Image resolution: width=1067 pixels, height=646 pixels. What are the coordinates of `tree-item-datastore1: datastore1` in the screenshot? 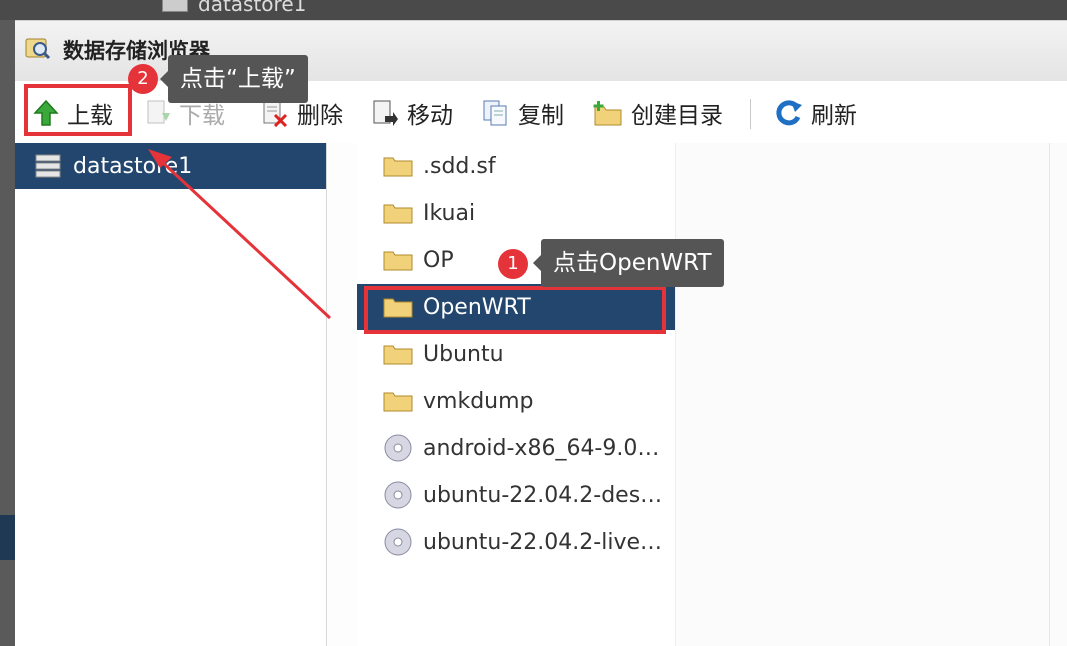 It's located at (170, 166).